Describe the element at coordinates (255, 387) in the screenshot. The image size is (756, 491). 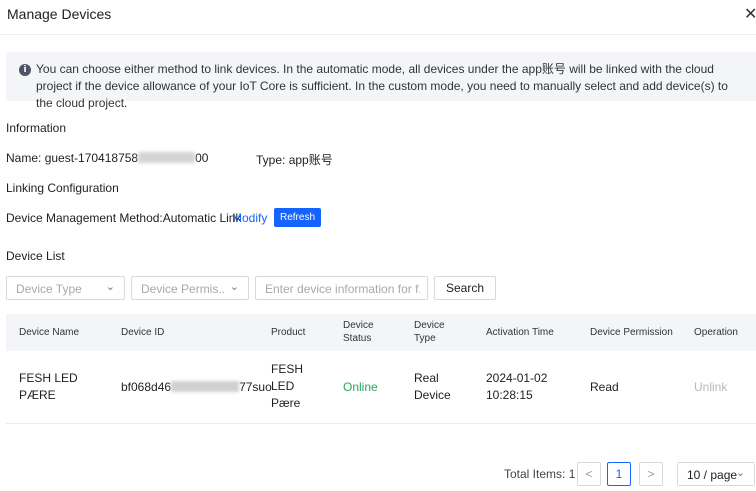
I see `device-id-suffix: 77suo` at that location.